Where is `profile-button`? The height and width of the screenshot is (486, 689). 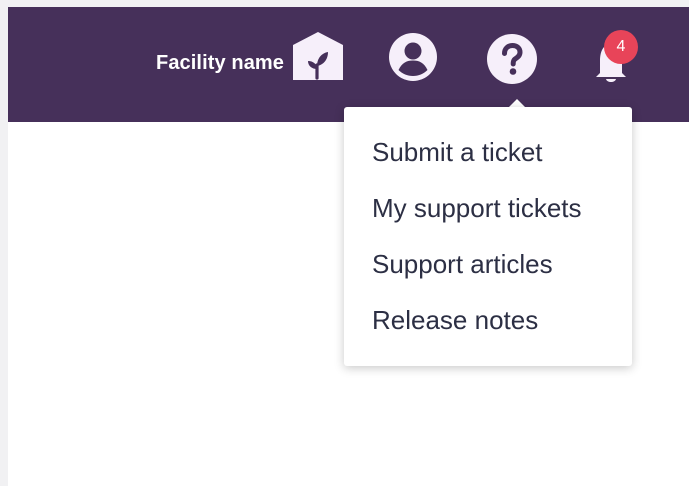
profile-button is located at coordinates (413, 57).